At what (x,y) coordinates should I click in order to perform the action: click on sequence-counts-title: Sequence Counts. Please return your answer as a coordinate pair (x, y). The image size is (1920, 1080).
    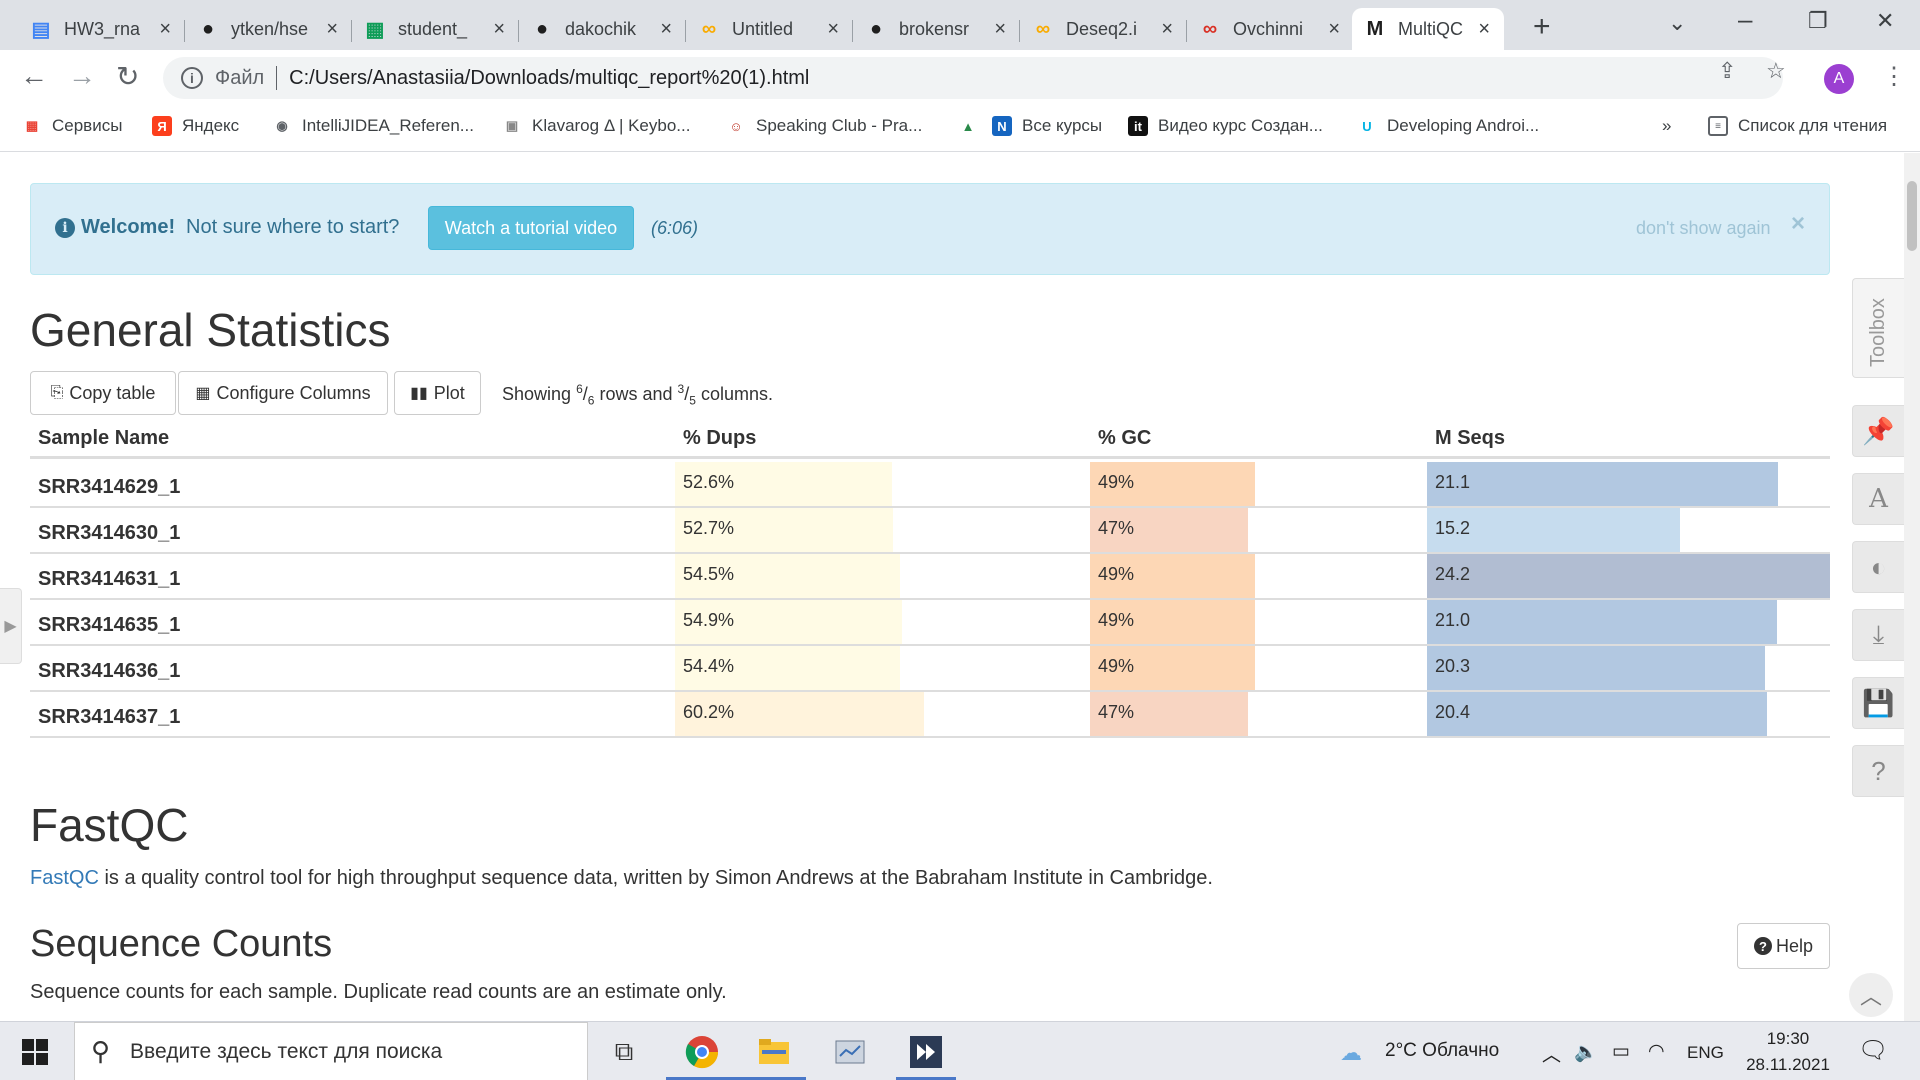
    Looking at the image, I should click on (181, 944).